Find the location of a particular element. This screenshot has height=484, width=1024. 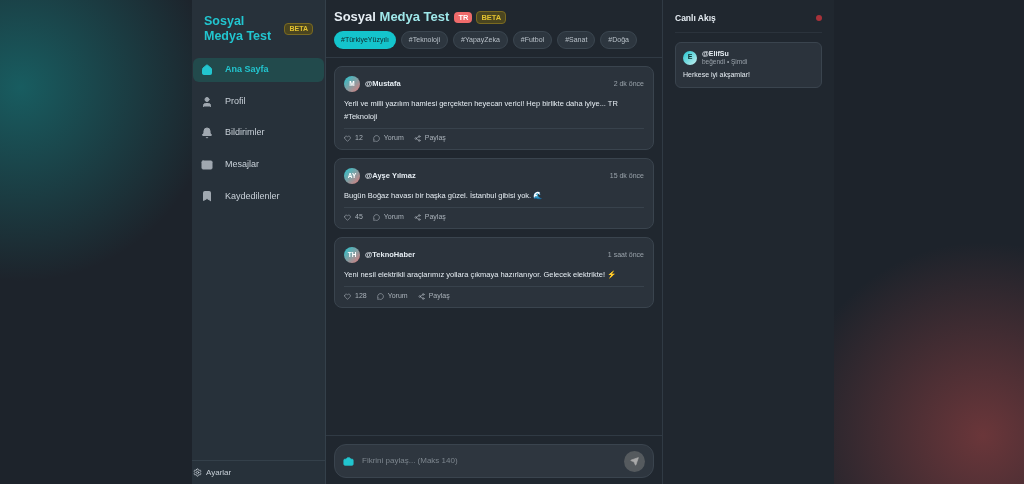

nav-item: Mesajlar is located at coordinates (258, 164).